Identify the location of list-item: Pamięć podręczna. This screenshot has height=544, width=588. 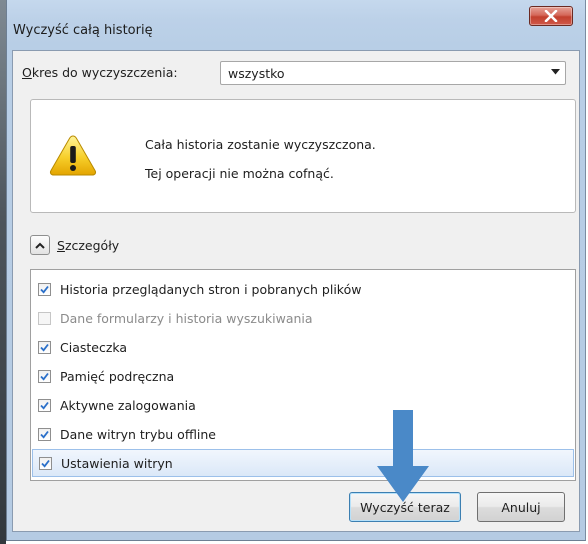
(303, 376).